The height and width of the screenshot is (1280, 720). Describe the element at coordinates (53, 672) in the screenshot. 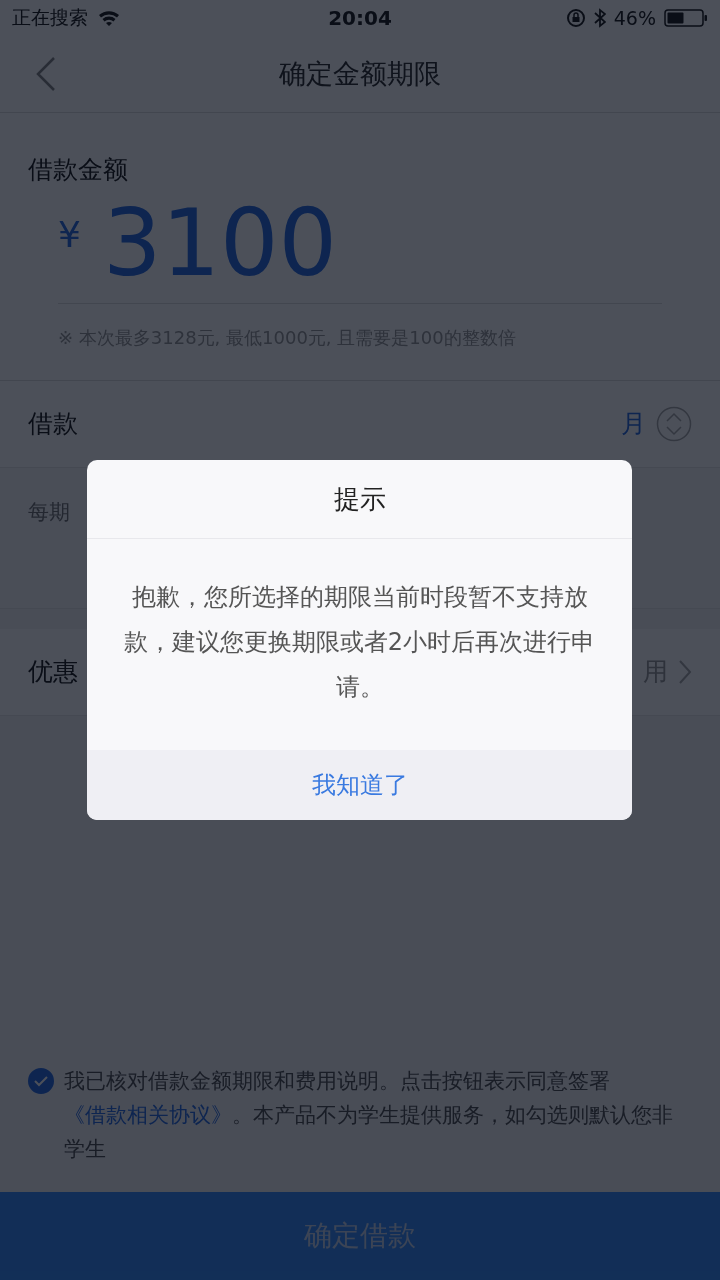

I see `row-label: 优惠` at that location.